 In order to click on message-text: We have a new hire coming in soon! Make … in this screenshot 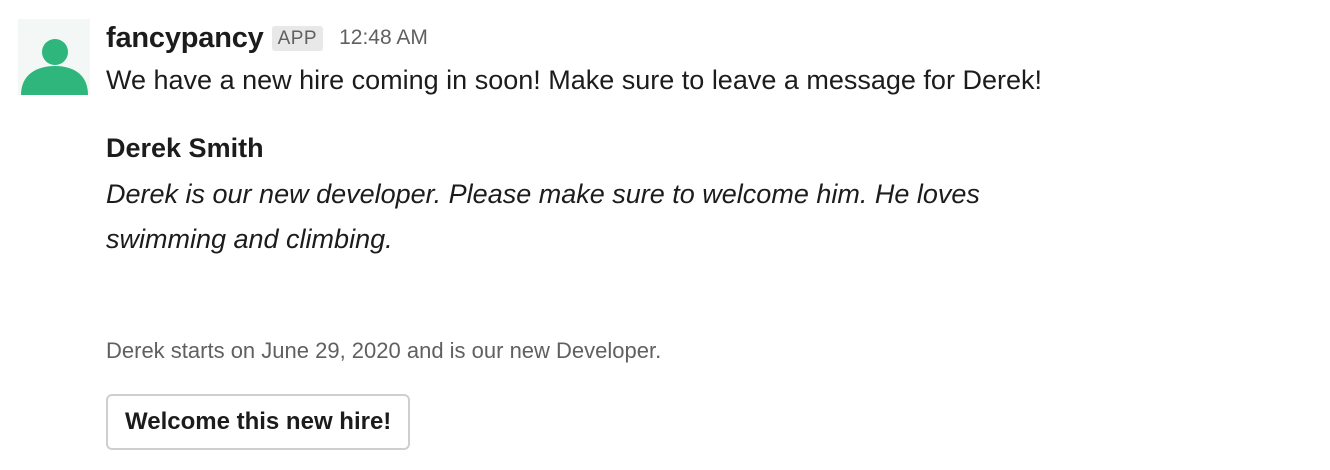, I will do `click(574, 80)`.